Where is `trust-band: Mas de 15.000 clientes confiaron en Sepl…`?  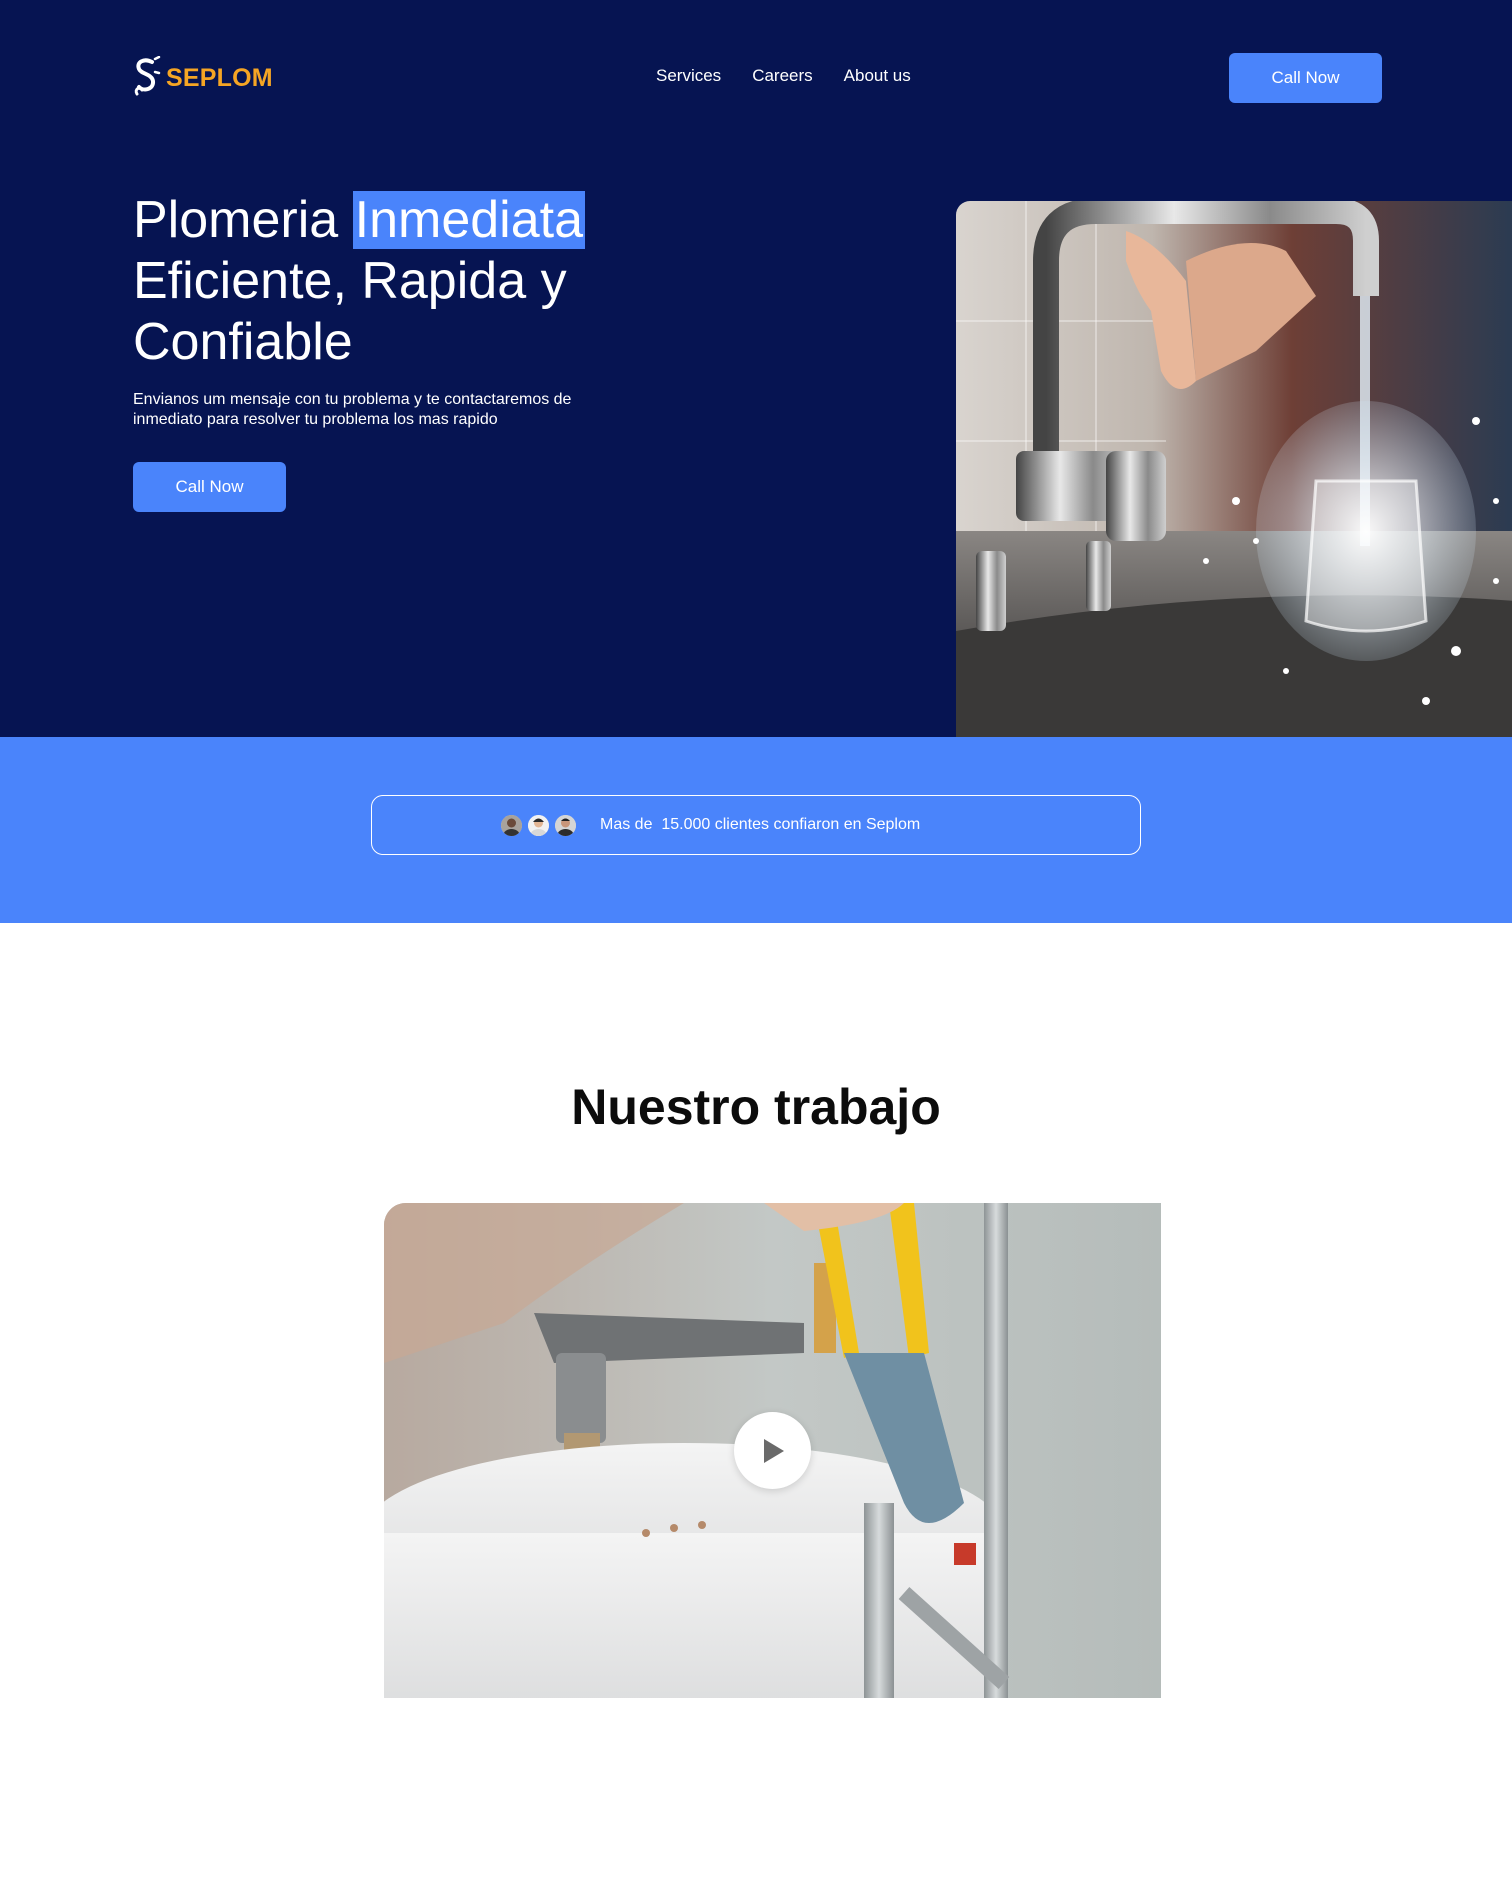 trust-band: Mas de 15.000 clientes confiaron en Sepl… is located at coordinates (756, 830).